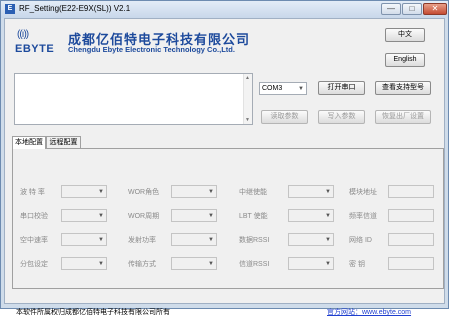 The width and height of the screenshot is (449, 317). Describe the element at coordinates (363, 192) in the screenshot. I see `address-label: 模块地址` at that location.